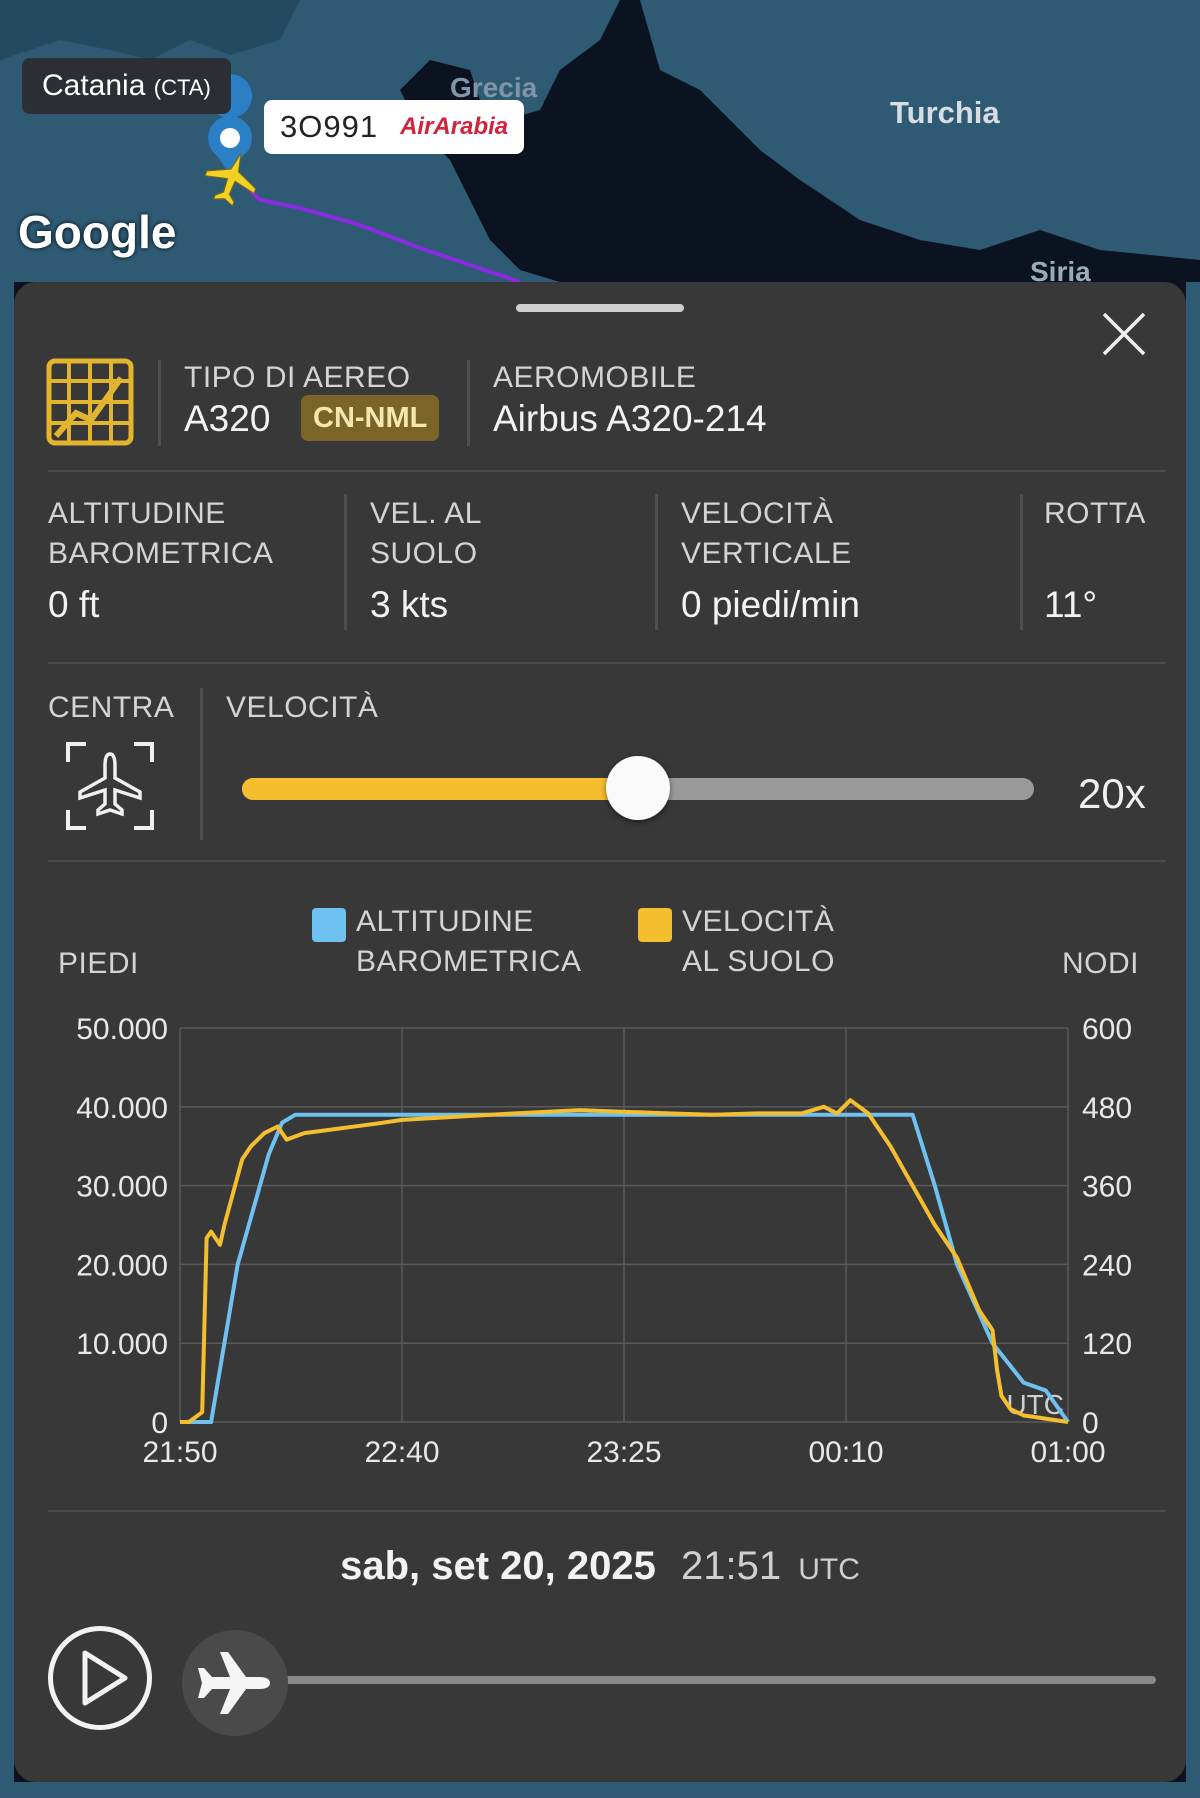  I want to click on y-tick-left: 30.000, so click(122, 1187).